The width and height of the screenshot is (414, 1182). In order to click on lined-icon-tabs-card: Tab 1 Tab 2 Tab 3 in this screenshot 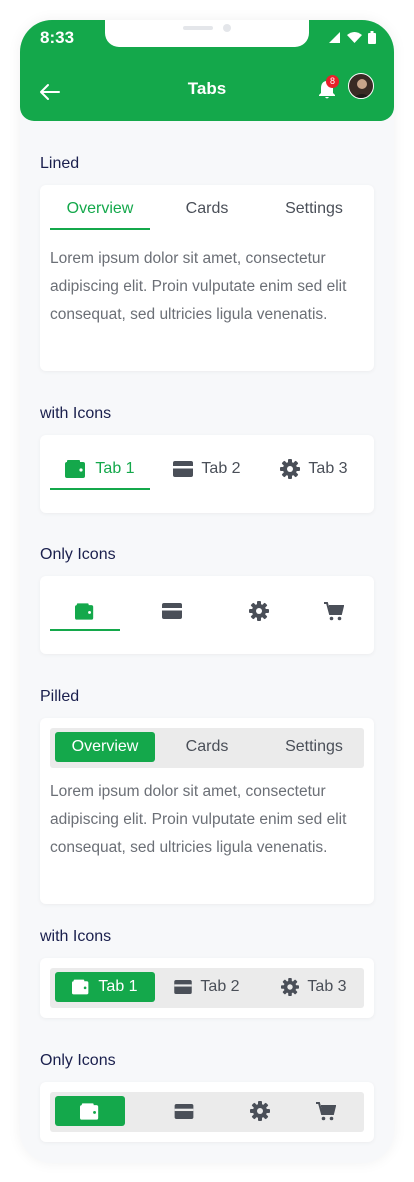, I will do `click(207, 474)`.